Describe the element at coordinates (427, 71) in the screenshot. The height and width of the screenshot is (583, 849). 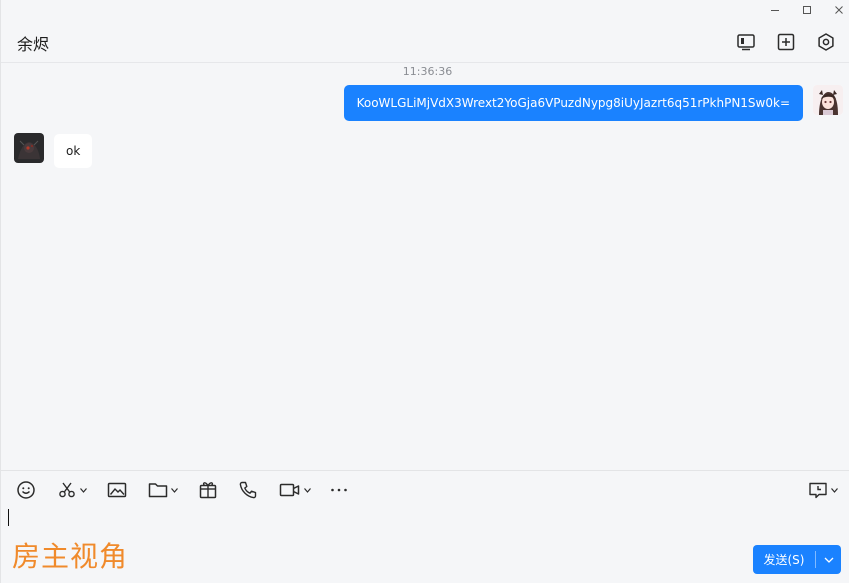
I see `timestamp-text: 11:36:36` at that location.